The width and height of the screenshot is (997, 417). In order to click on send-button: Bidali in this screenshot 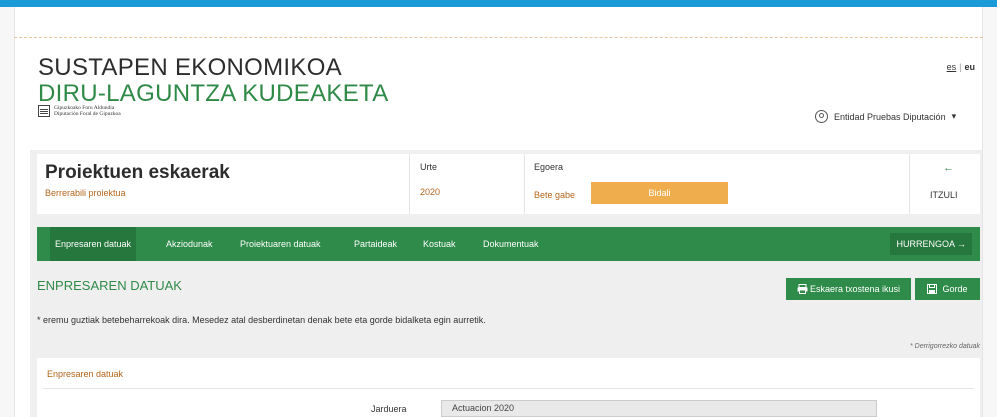, I will do `click(659, 193)`.